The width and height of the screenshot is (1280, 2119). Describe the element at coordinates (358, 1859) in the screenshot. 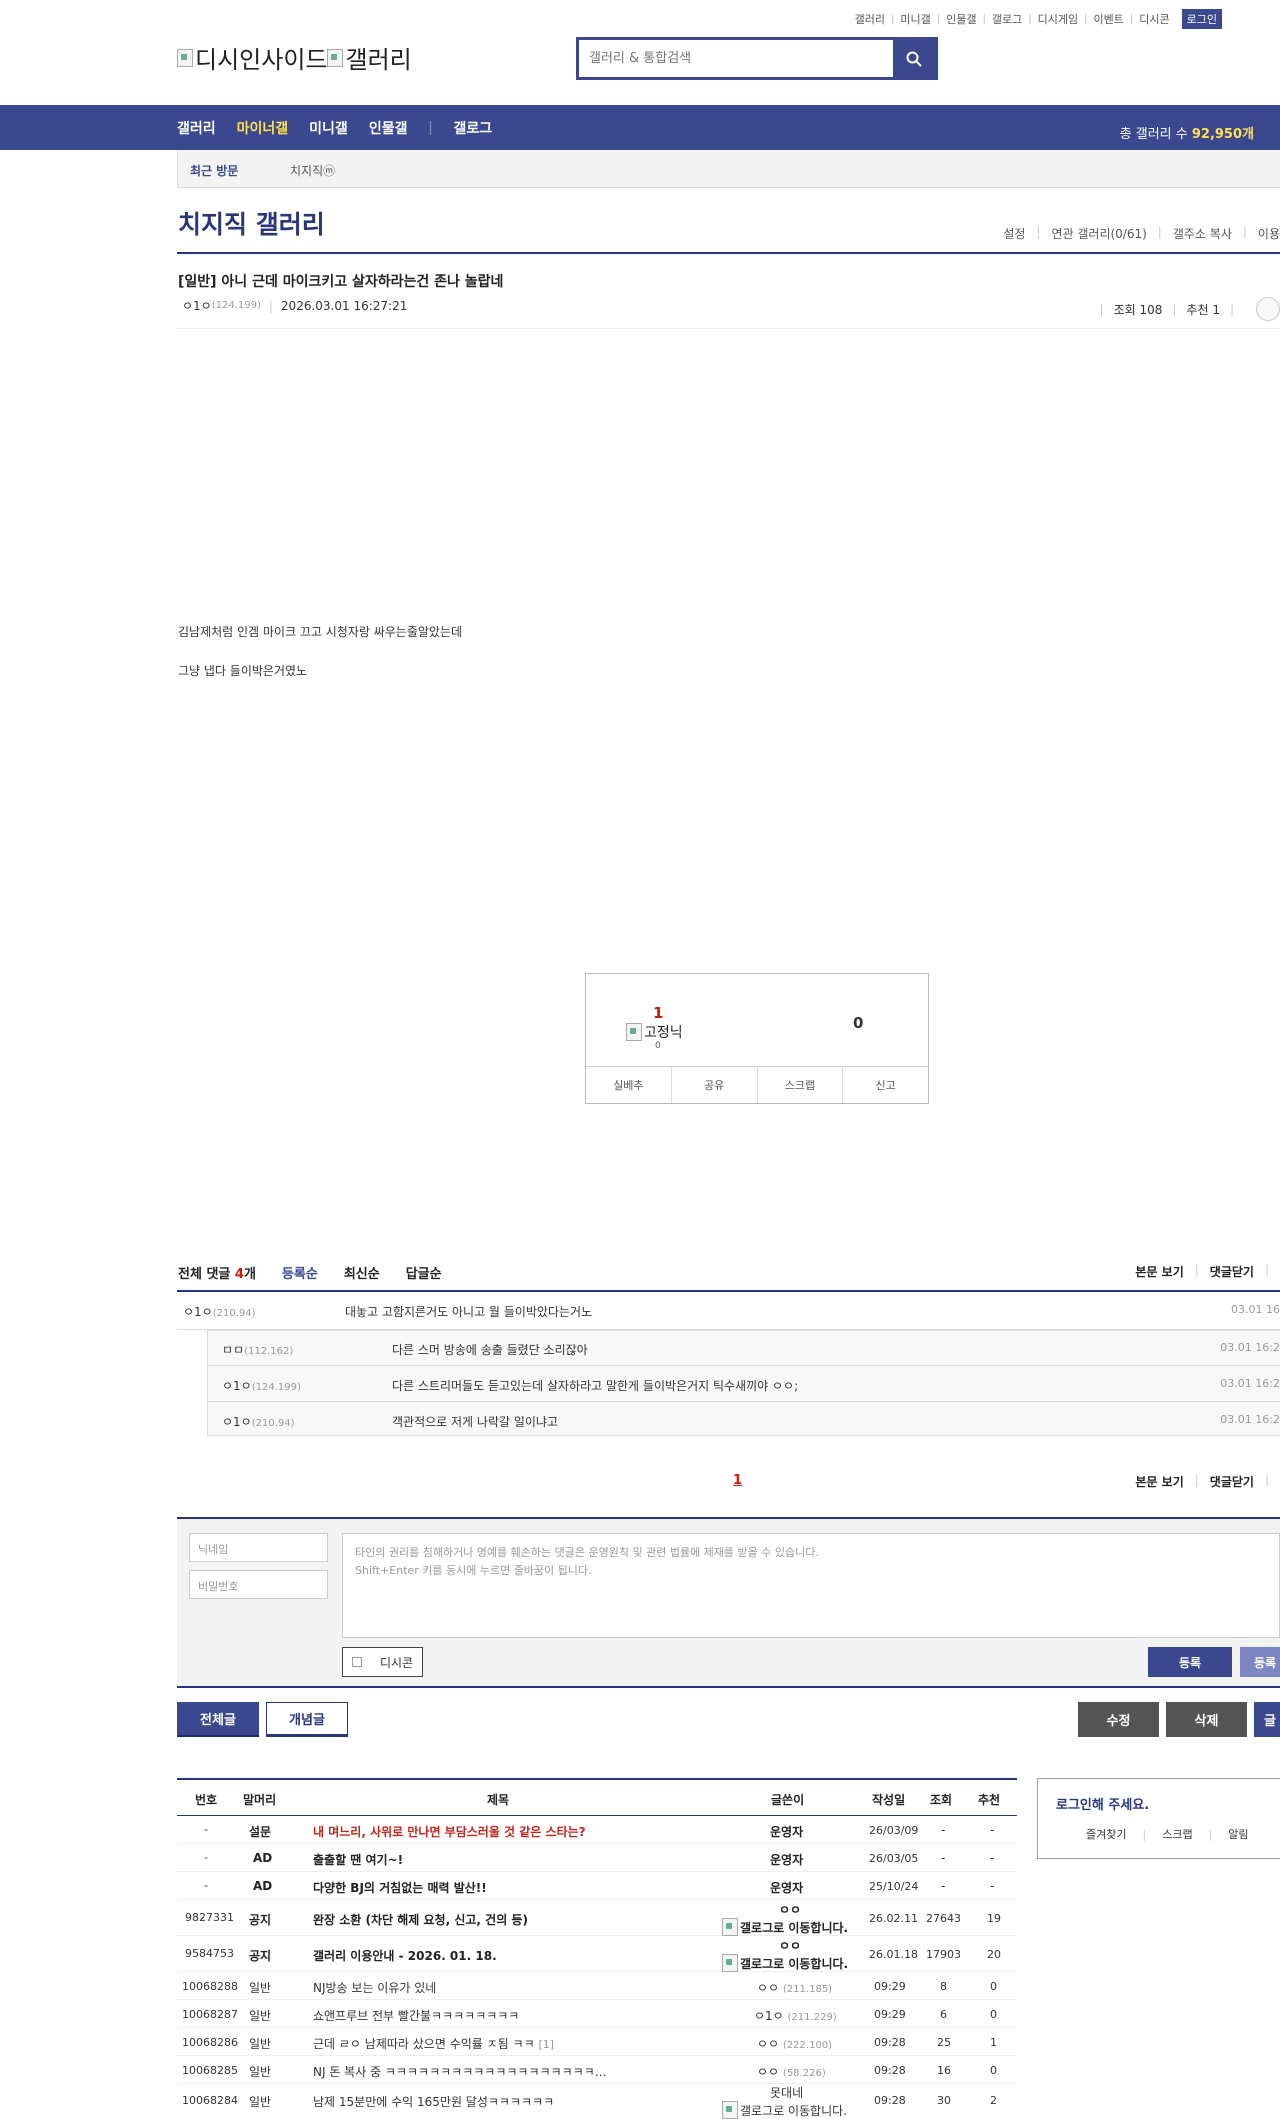

I see `post-title-link: 출출할 땐 여기~!` at that location.